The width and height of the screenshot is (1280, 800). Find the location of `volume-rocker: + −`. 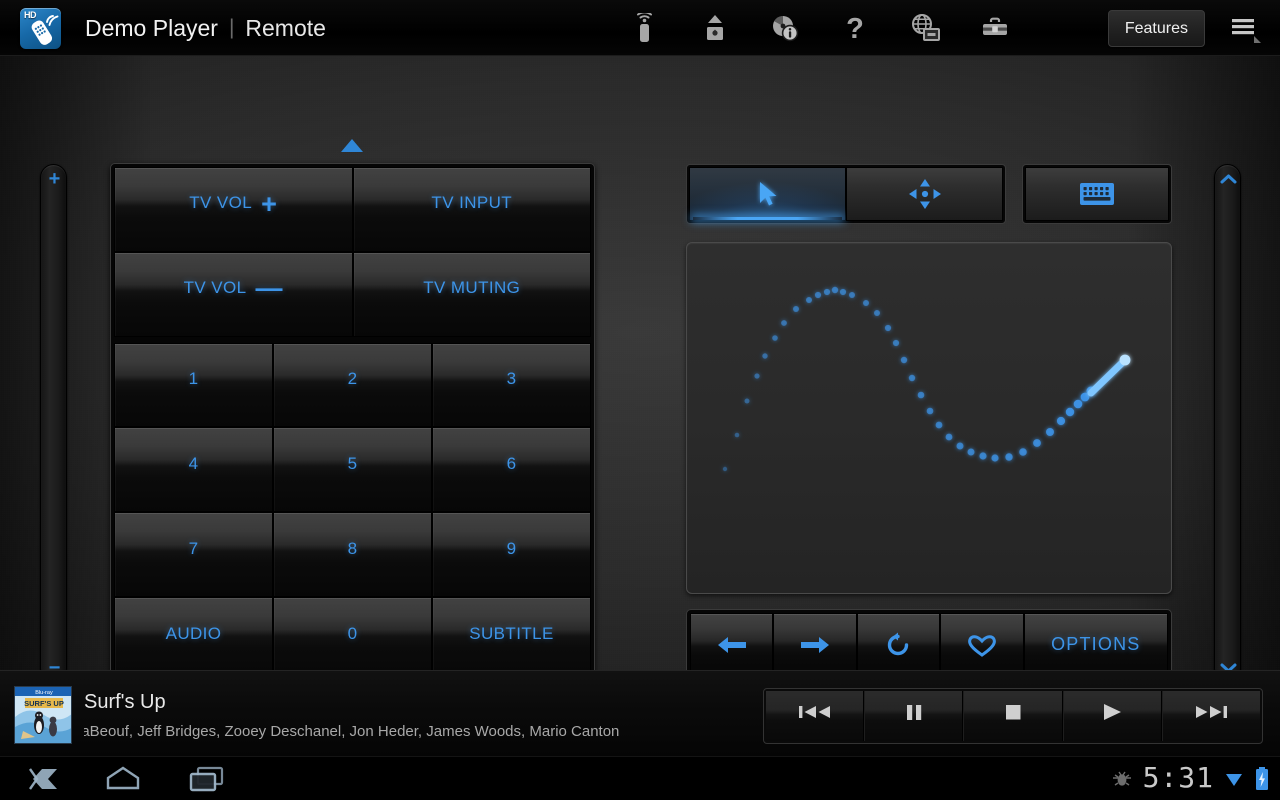

volume-rocker: + − is located at coordinates (53, 423).